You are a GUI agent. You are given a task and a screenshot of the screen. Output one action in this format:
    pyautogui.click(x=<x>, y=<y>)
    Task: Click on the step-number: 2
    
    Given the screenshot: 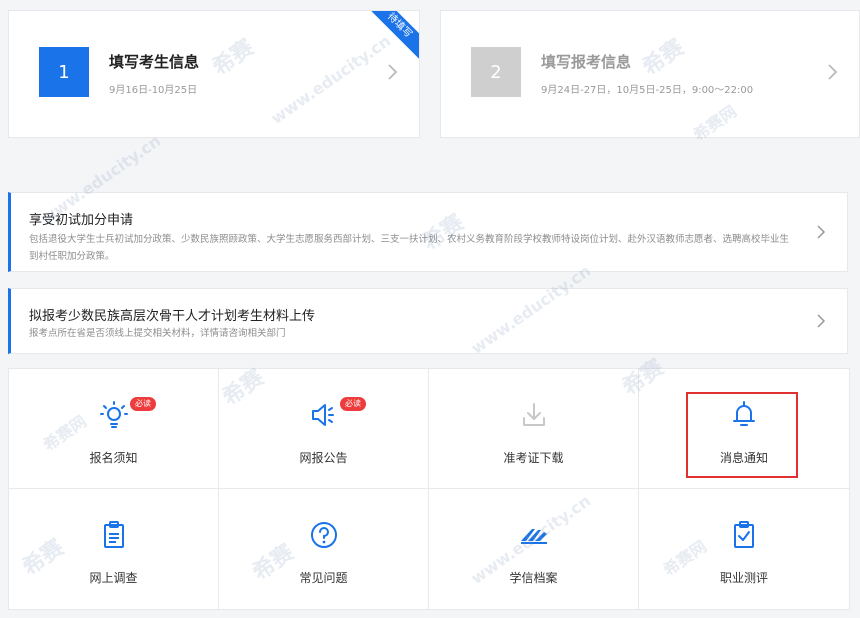 What is the action you would take?
    pyautogui.click(x=496, y=72)
    